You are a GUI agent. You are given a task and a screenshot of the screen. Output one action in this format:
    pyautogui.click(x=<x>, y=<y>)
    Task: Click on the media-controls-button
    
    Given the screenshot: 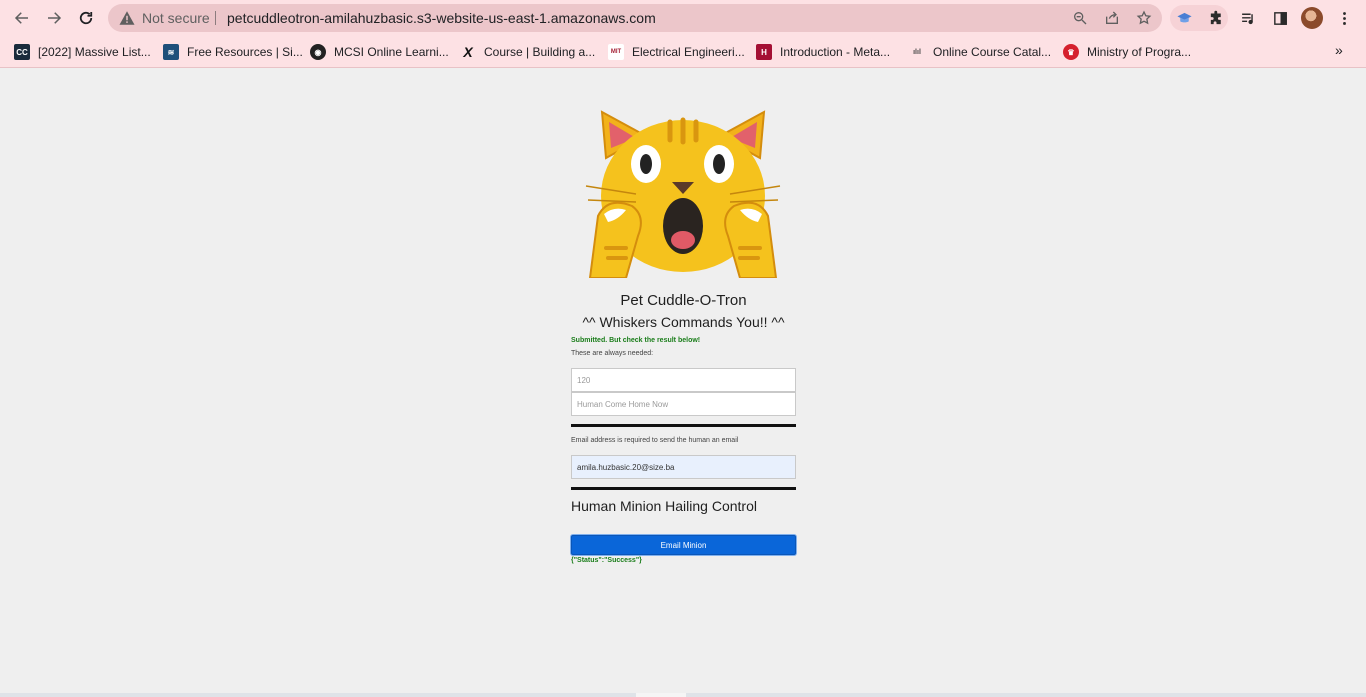 What is the action you would take?
    pyautogui.click(x=1248, y=18)
    